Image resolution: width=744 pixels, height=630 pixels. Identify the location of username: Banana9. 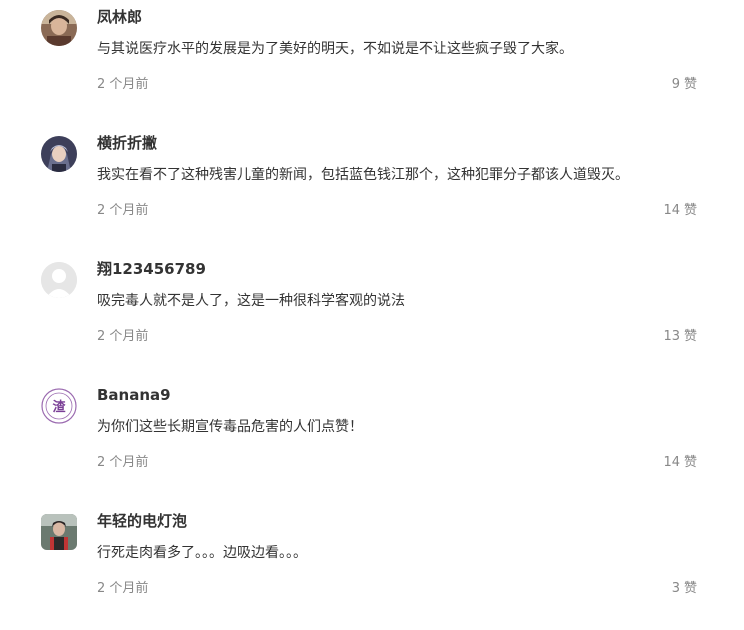
(134, 395).